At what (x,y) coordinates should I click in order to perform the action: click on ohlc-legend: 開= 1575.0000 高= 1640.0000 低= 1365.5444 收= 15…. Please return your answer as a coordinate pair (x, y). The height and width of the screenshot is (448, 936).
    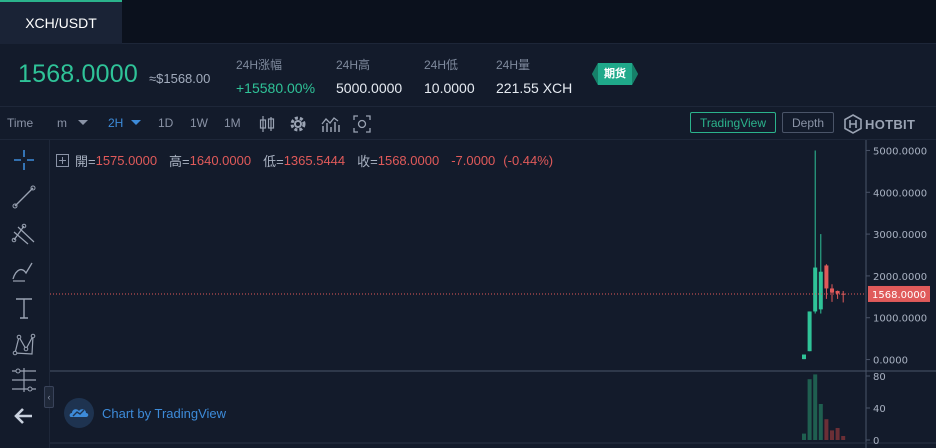
    Looking at the image, I should click on (304, 160).